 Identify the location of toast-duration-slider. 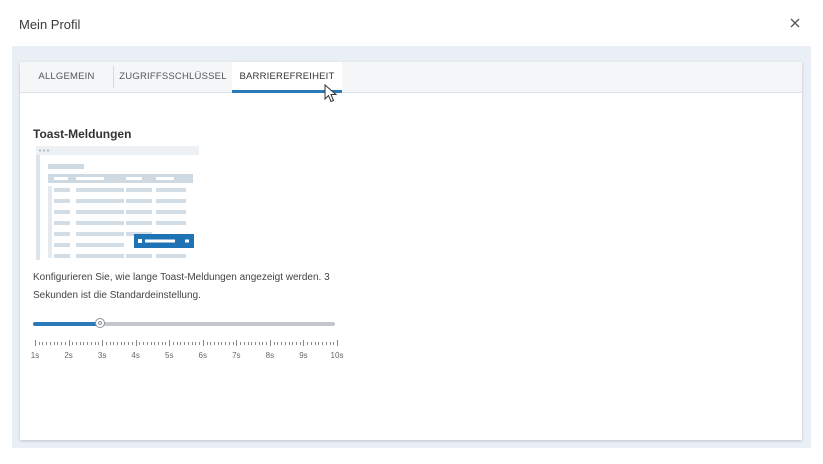
(185, 324).